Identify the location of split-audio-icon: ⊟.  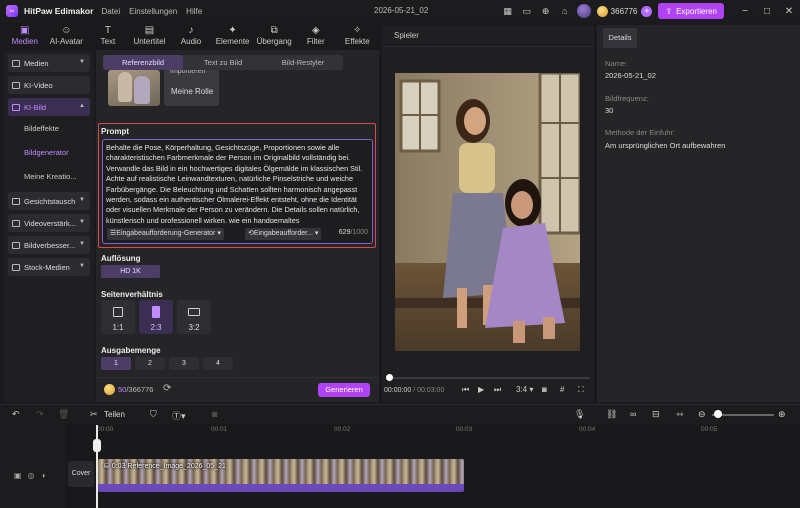
(656, 414).